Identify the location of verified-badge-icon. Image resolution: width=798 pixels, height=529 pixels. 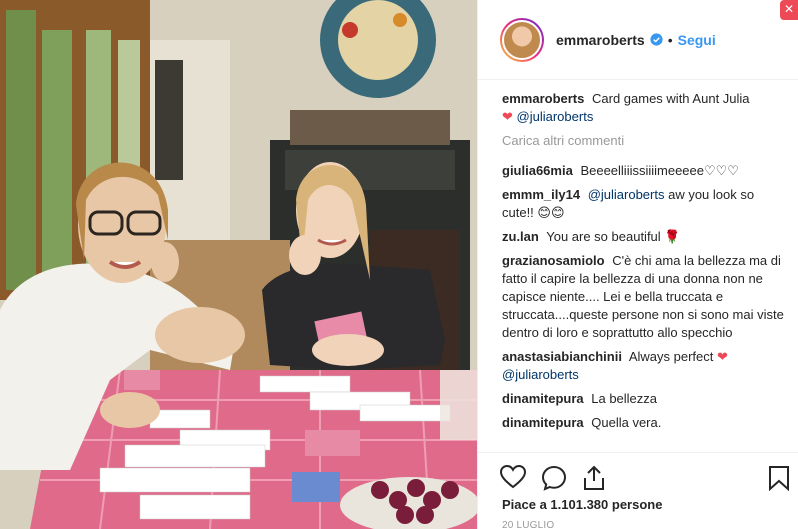
(656, 39).